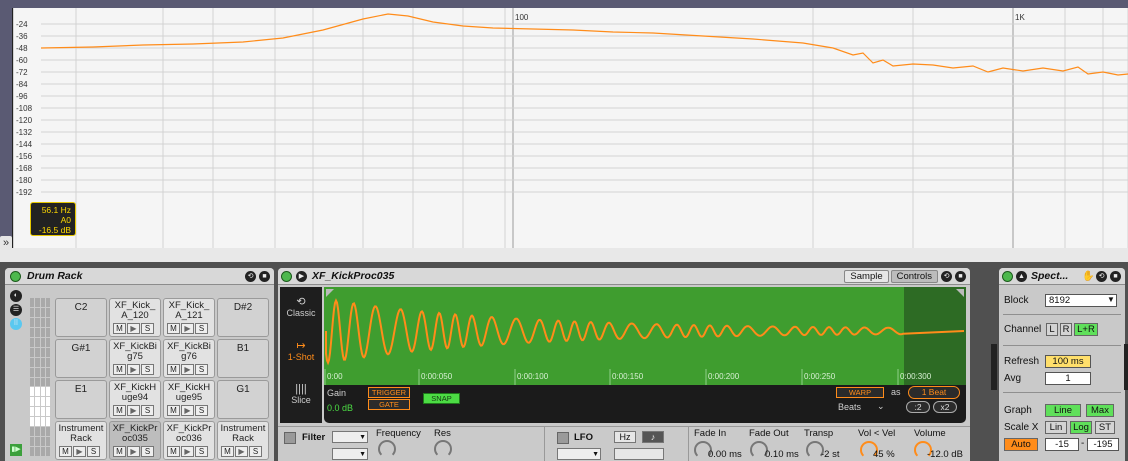 Image resolution: width=1128 pixels, height=461 pixels. Describe the element at coordinates (1062, 276) in the screenshot. I see `spectrum-titlebar: ▲ Spect... ✋ ⟲ ■` at that location.